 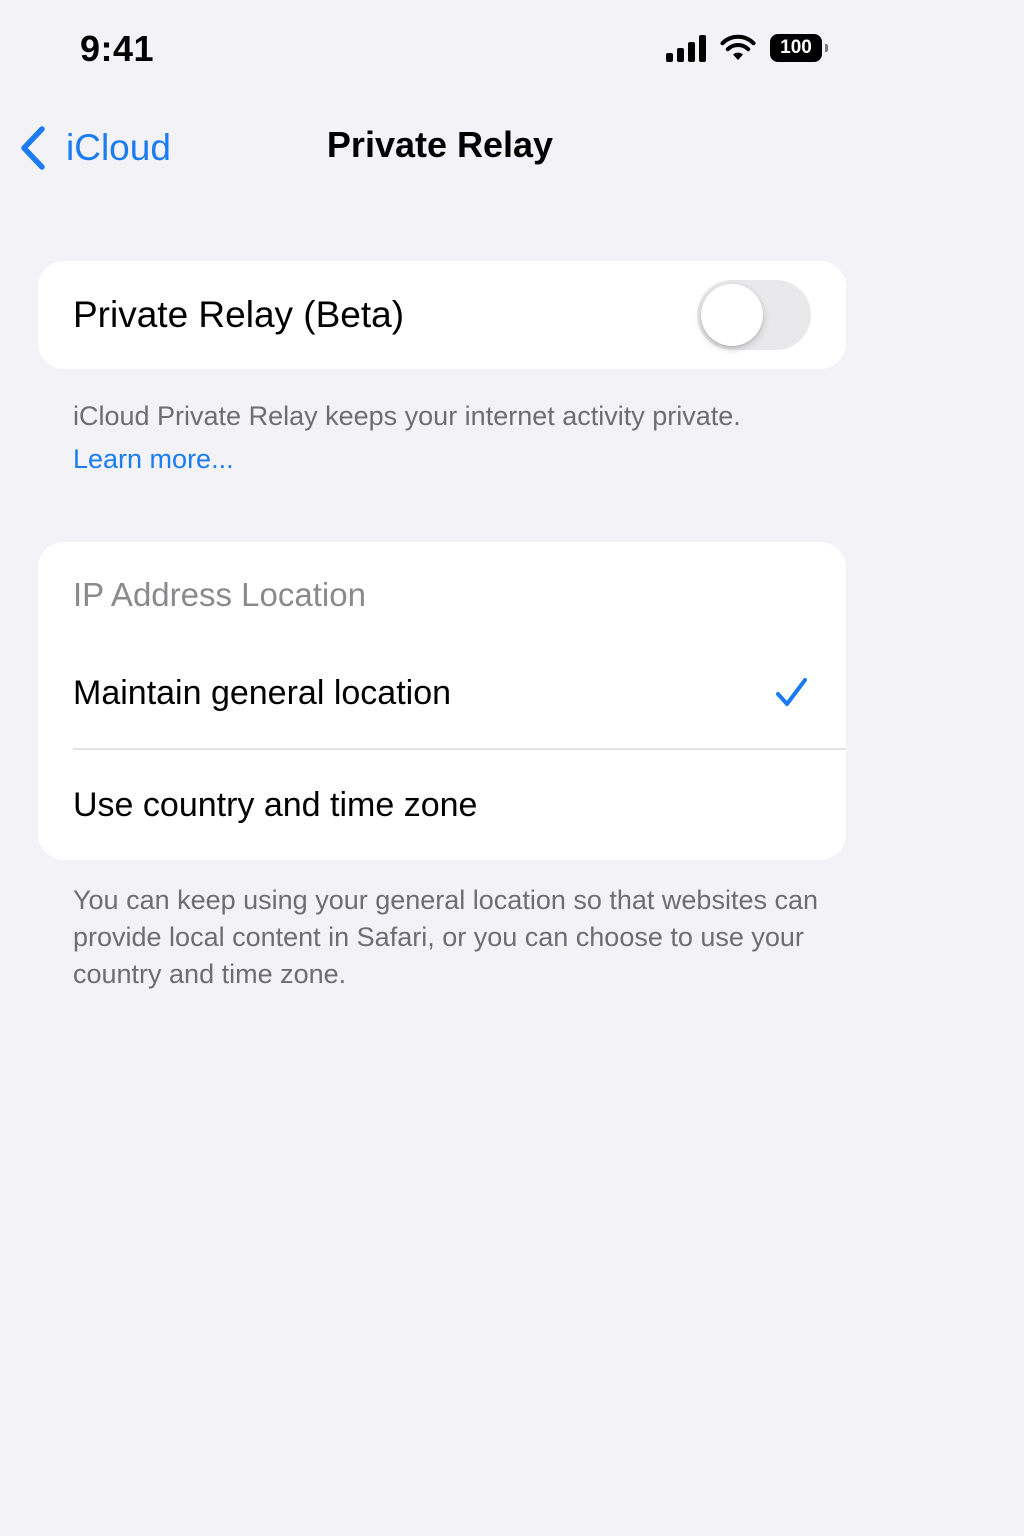 I want to click on battery-icon: 100, so click(x=799, y=48).